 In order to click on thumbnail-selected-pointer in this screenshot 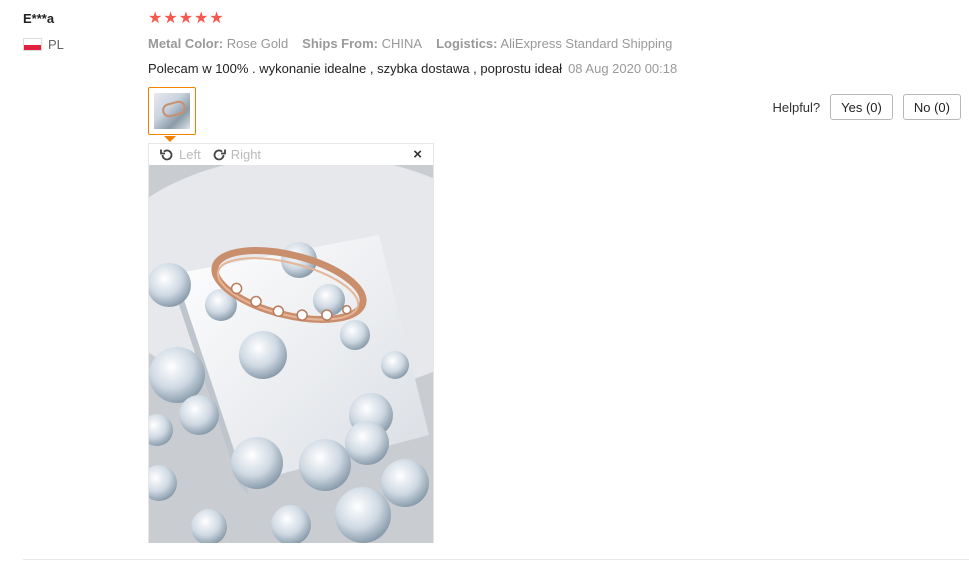, I will do `click(170, 139)`.